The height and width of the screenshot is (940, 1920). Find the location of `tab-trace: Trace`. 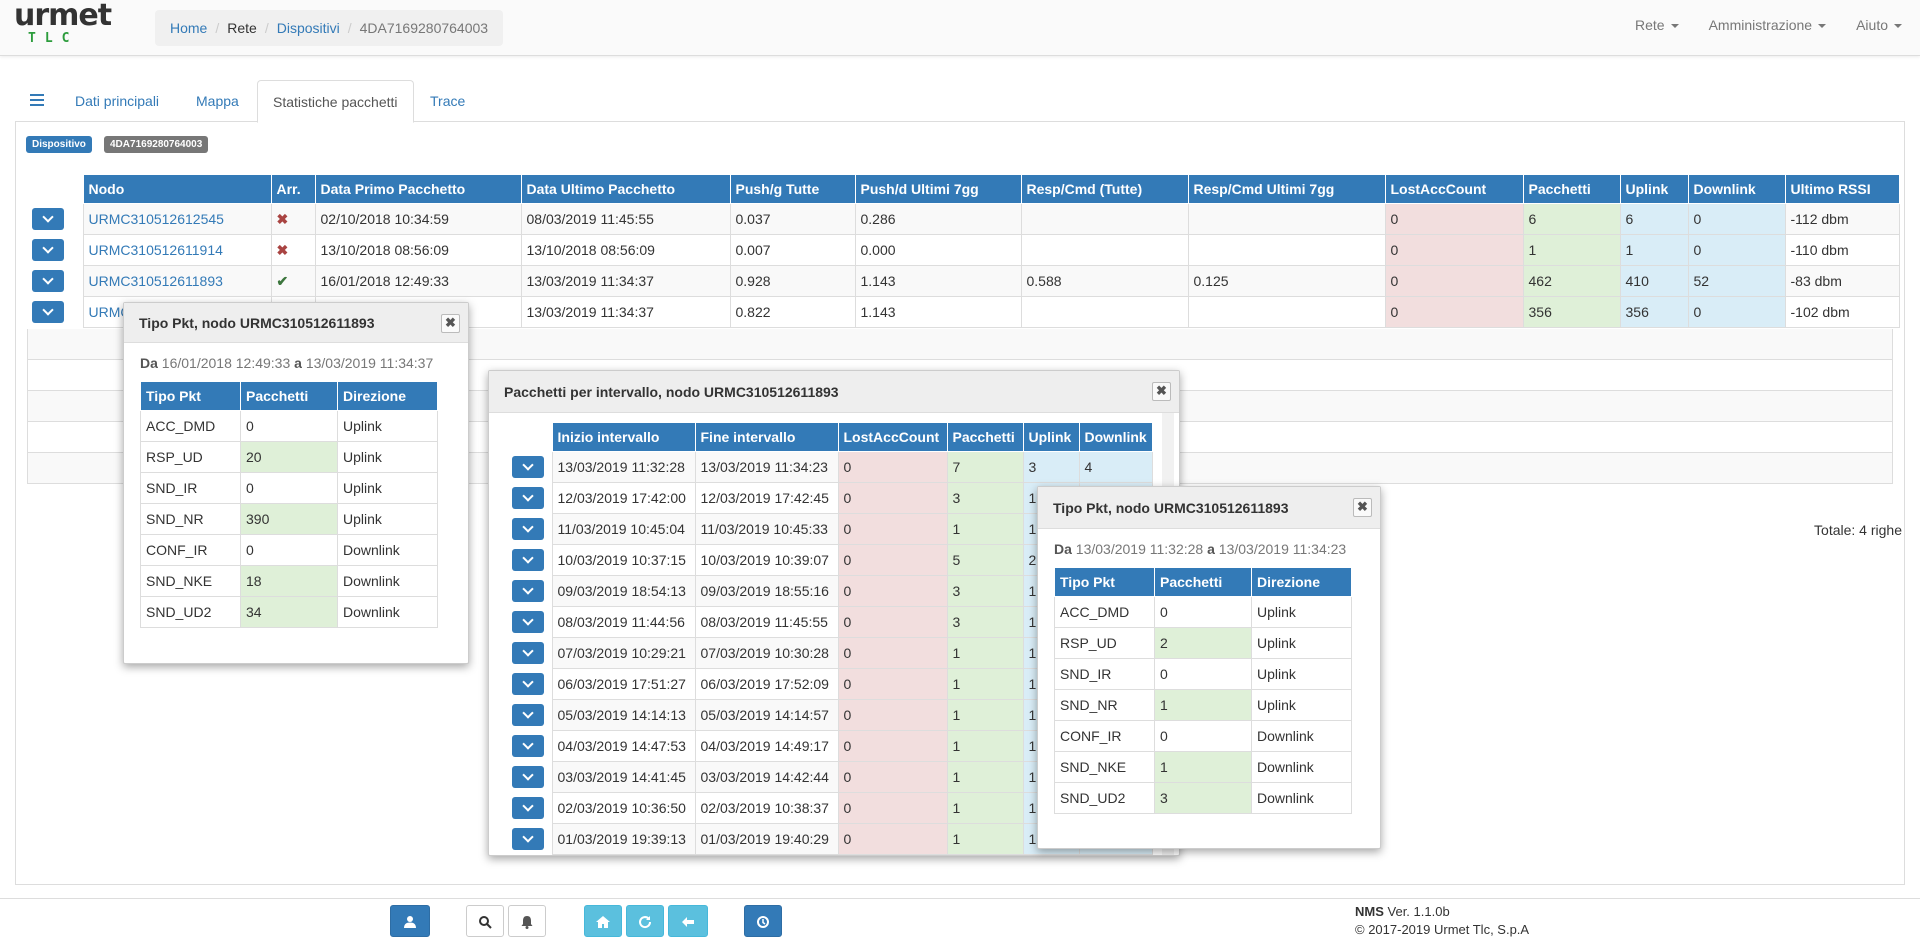

tab-trace: Trace is located at coordinates (447, 101).